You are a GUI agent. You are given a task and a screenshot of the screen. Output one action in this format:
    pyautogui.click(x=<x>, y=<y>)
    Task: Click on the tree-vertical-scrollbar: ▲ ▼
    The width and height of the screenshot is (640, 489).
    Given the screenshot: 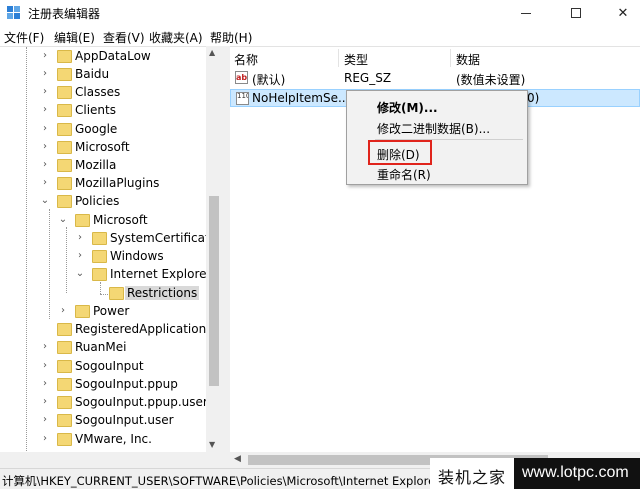 What is the action you would take?
    pyautogui.click(x=214, y=249)
    